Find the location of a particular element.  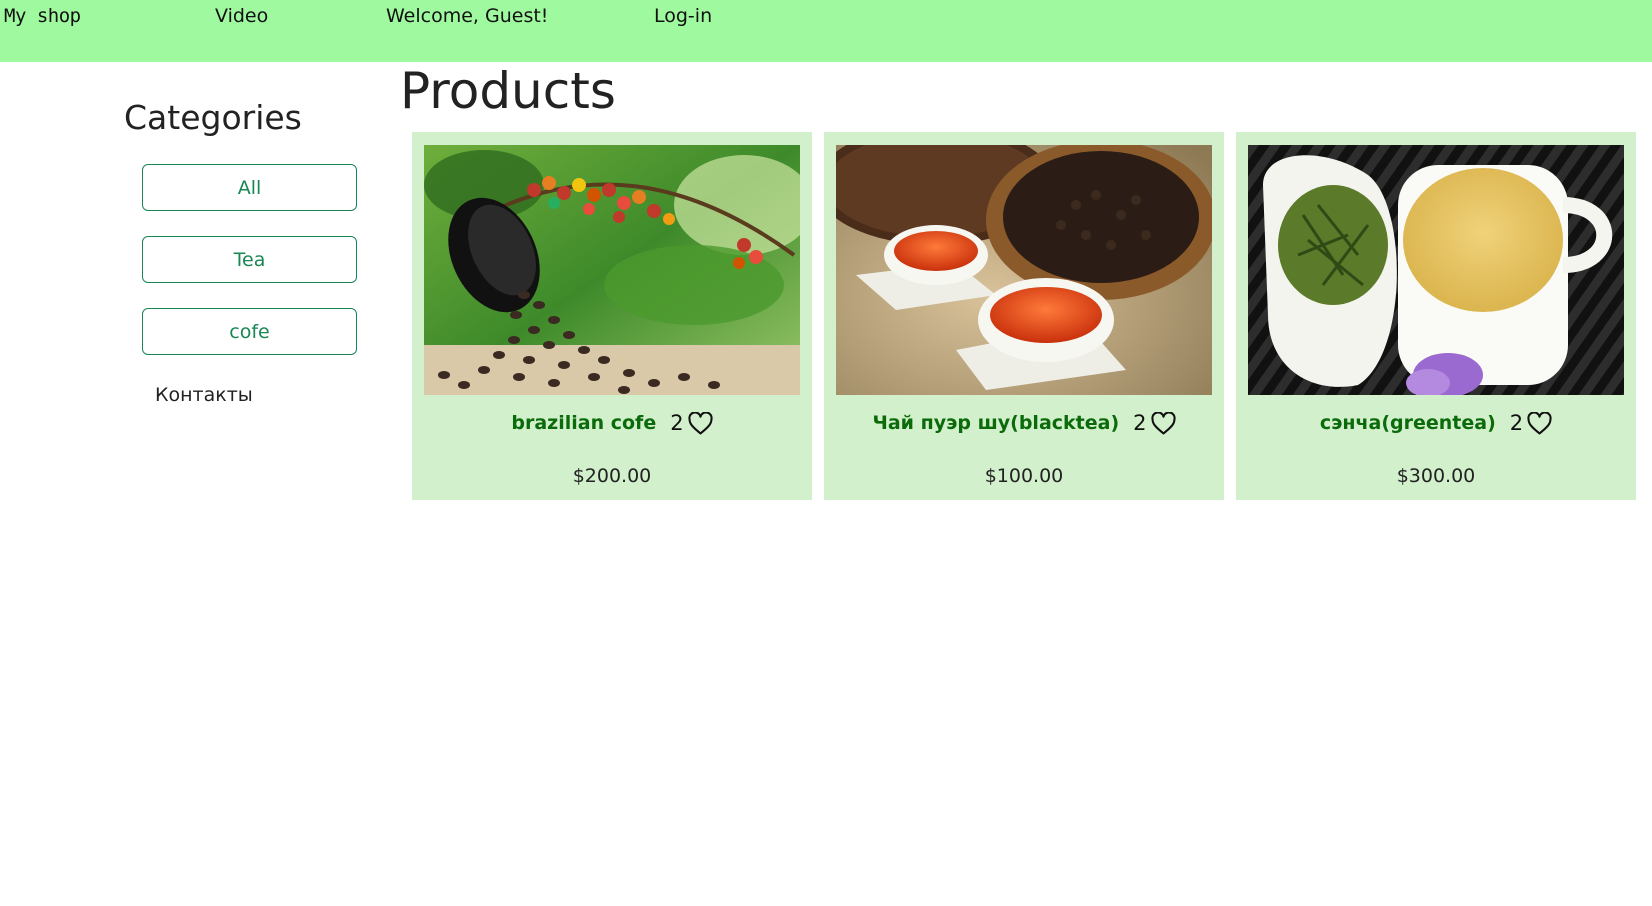

product-title-row: brazilian cofe 2 is located at coordinates (612, 423).